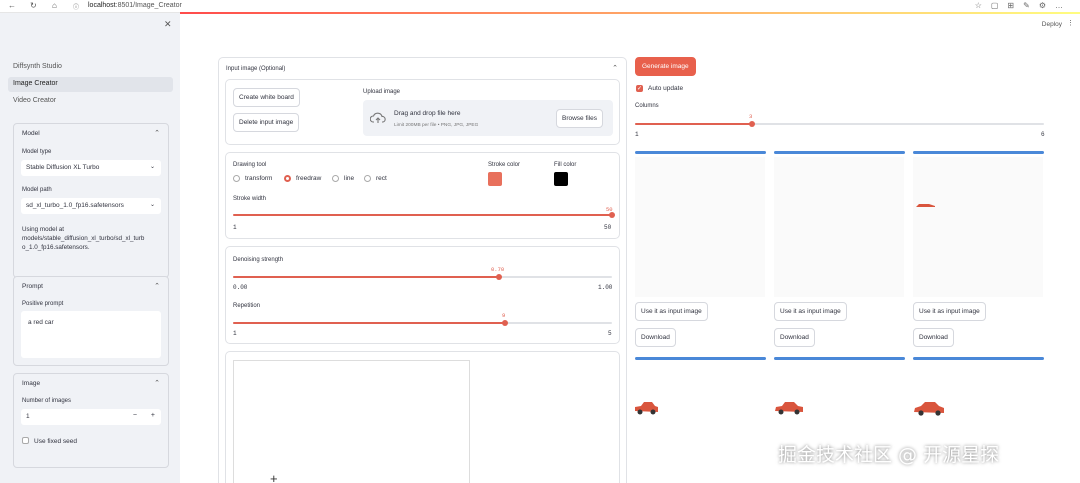 The height and width of the screenshot is (483, 1080). I want to click on reload-icon: ↻, so click(33, 5).